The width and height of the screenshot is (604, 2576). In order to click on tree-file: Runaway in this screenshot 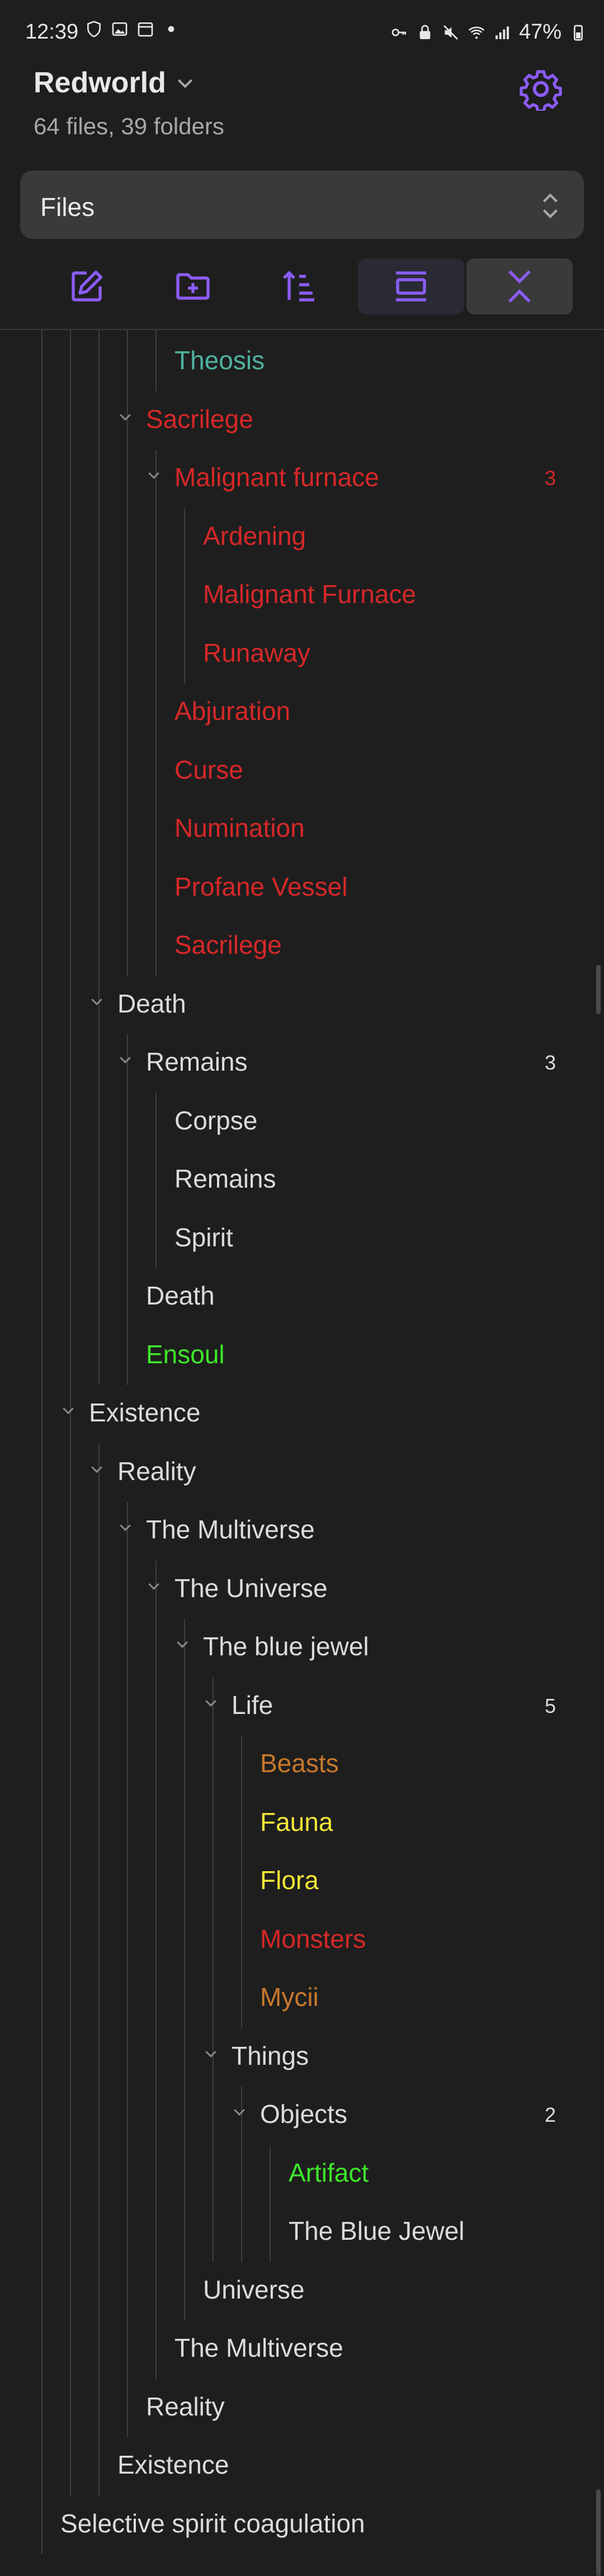, I will do `click(302, 650)`.